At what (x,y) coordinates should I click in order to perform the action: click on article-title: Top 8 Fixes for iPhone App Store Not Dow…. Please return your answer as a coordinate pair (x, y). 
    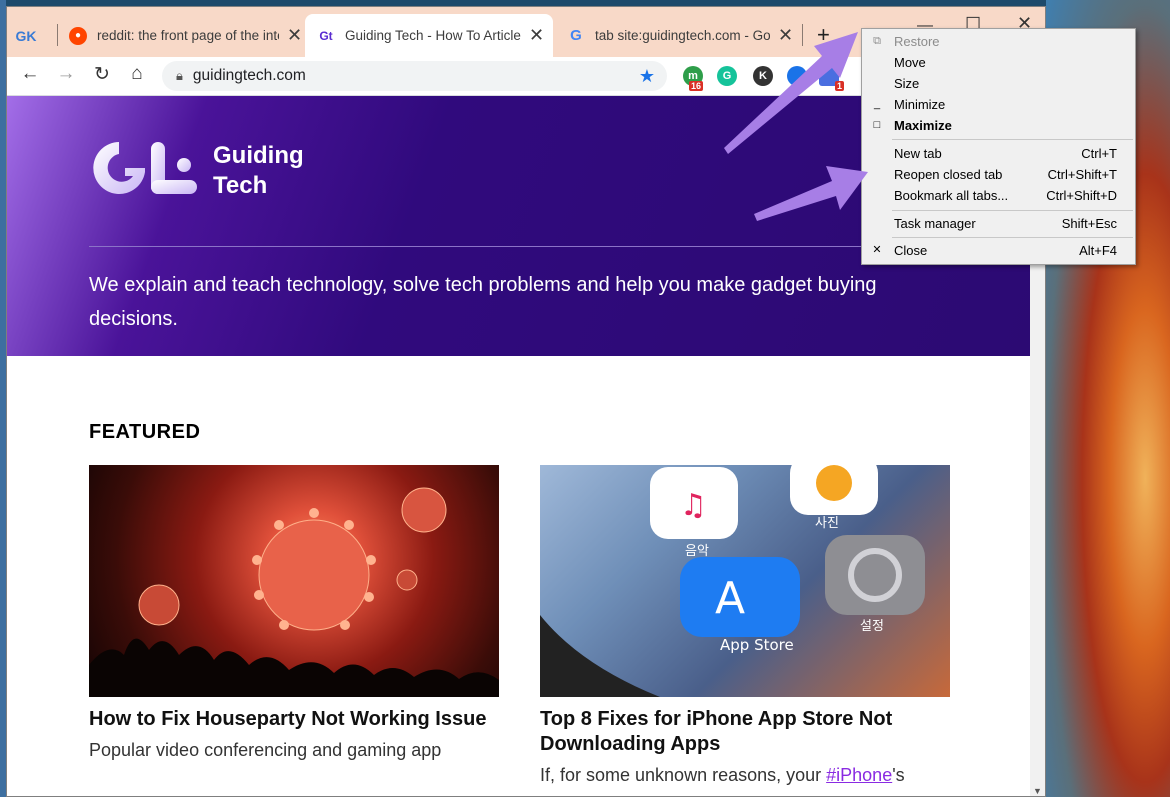
    Looking at the image, I should click on (745, 732).